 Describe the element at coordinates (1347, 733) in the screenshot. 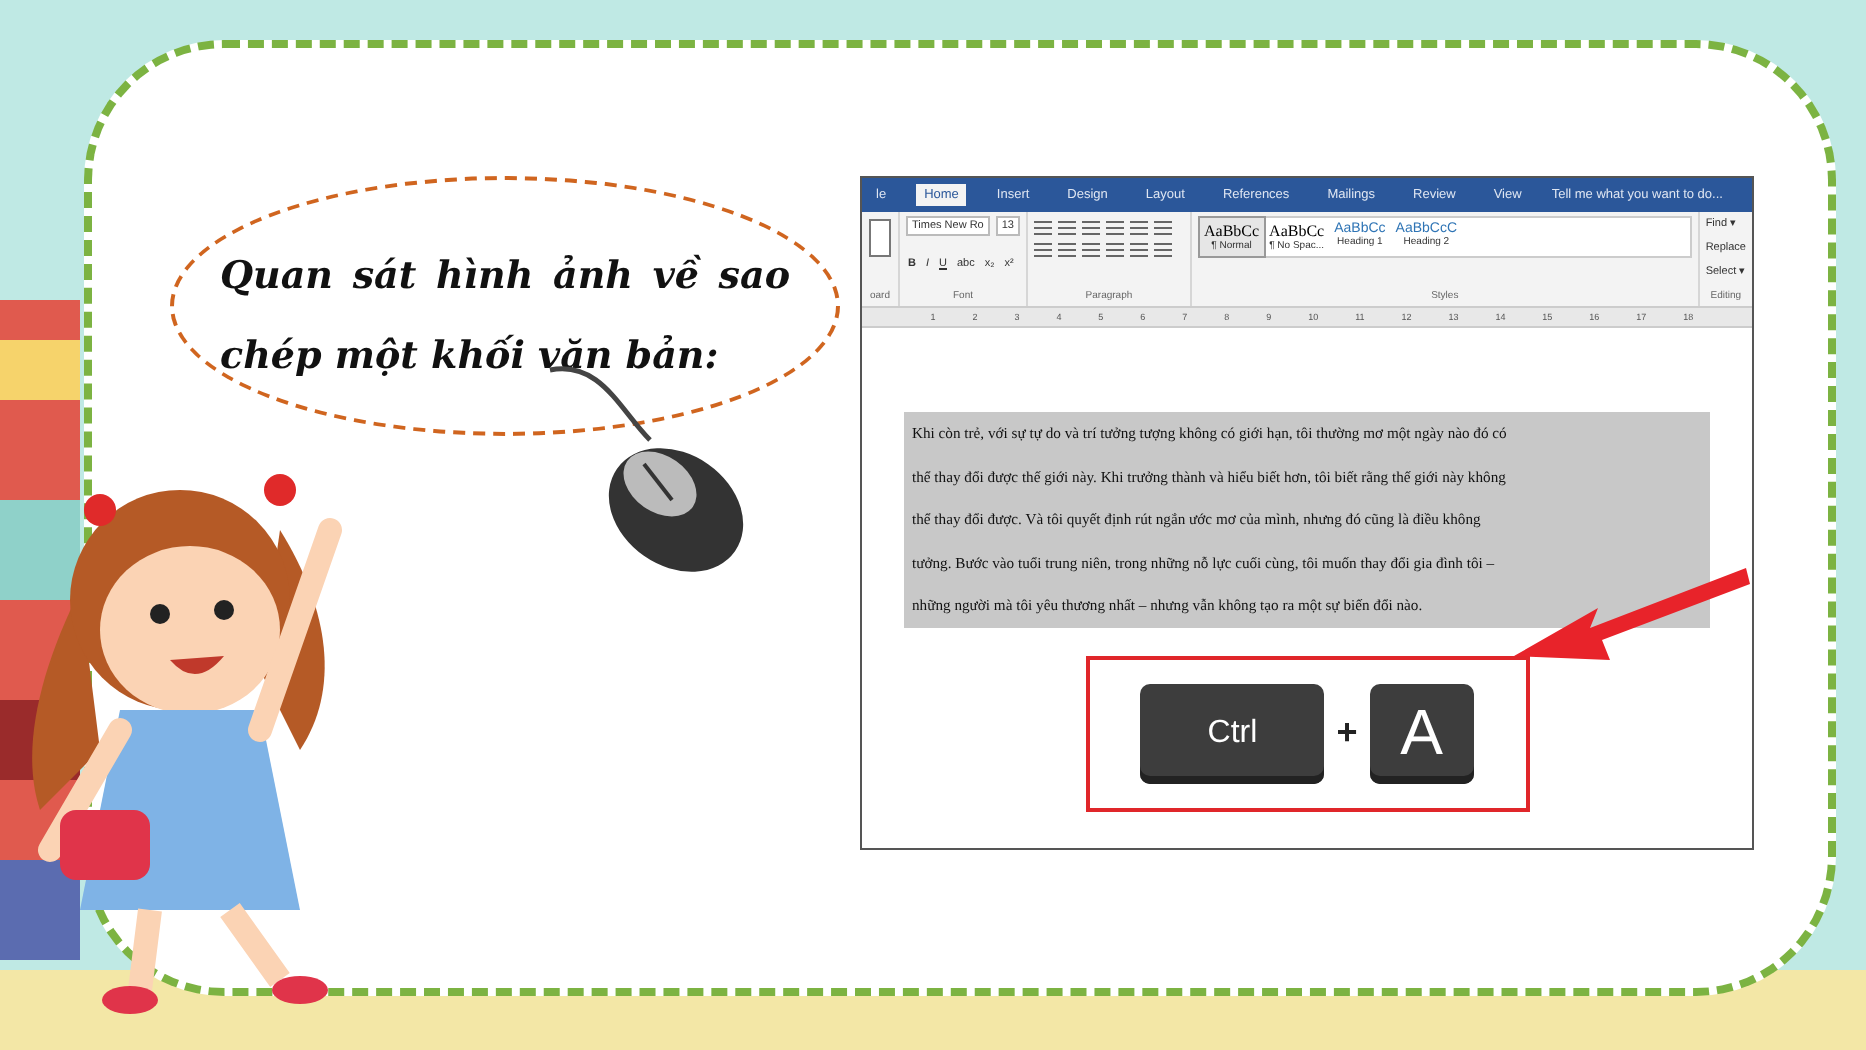

I see `plus-sign: +` at that location.